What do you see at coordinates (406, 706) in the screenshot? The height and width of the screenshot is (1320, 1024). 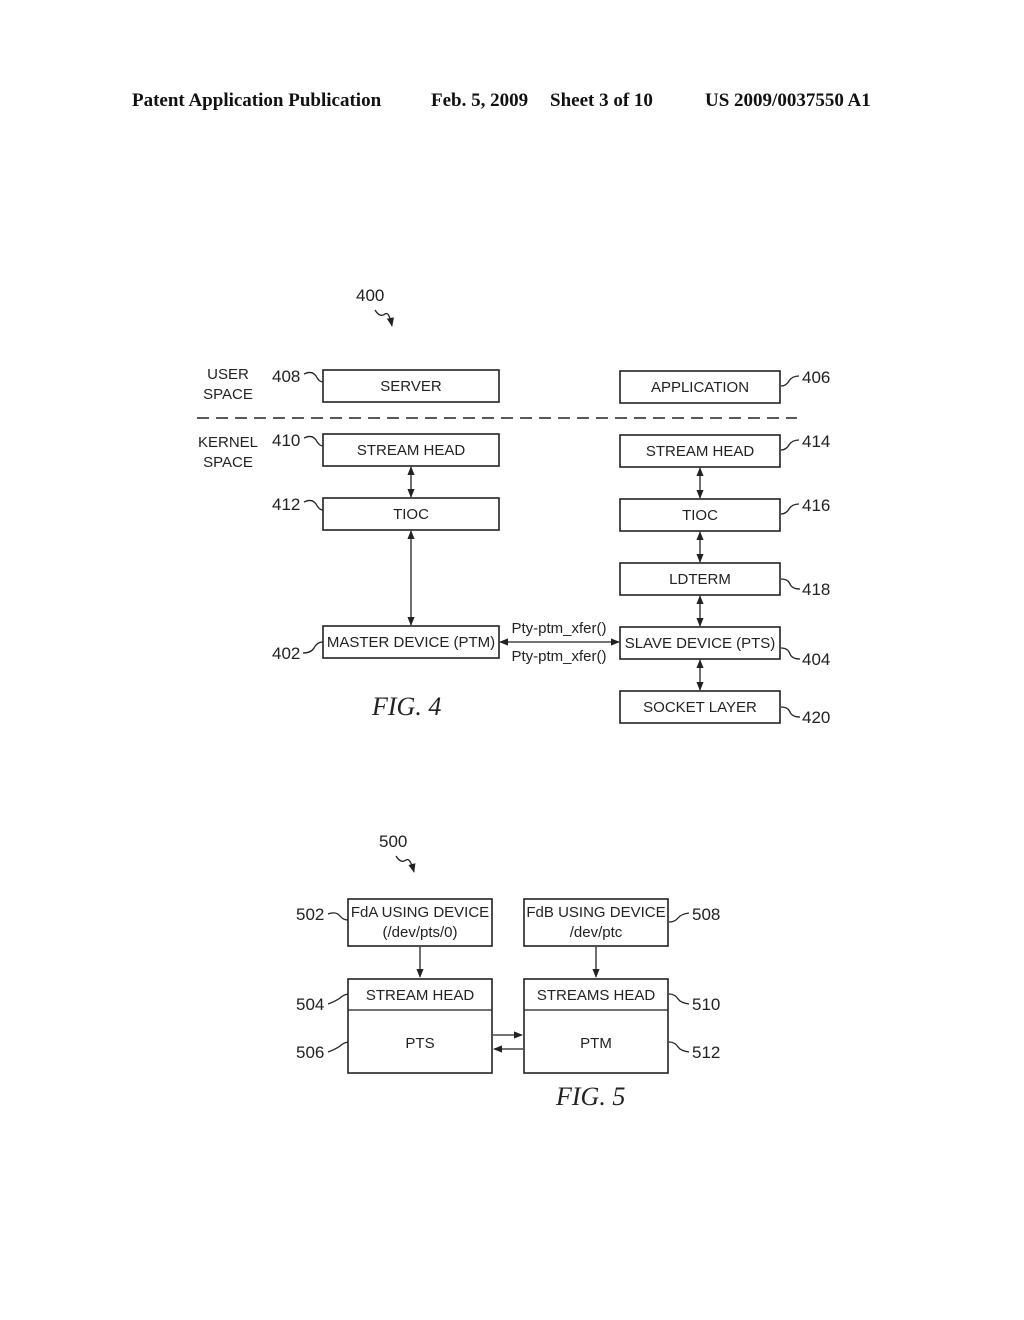 I see `fig4-caption: FIG. 4` at bounding box center [406, 706].